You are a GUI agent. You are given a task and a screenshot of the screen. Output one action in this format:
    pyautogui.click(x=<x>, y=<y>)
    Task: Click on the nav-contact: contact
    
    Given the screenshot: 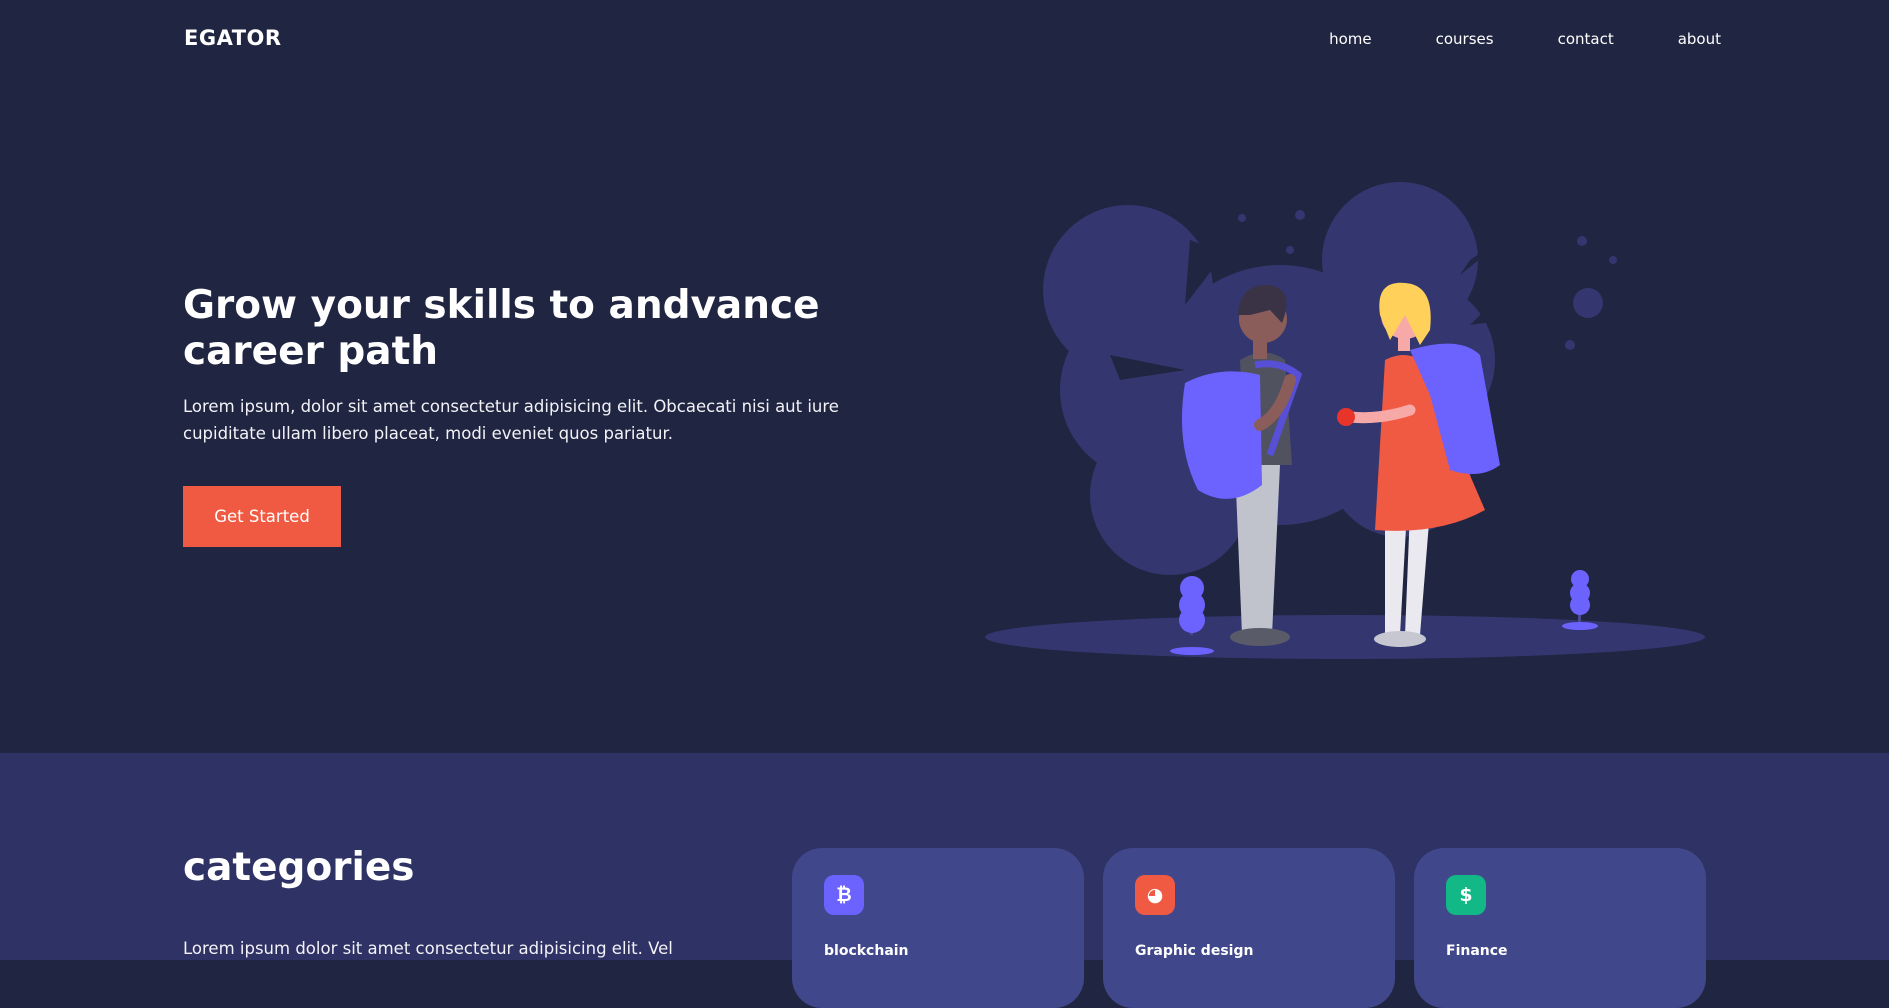 What is the action you would take?
    pyautogui.click(x=1586, y=39)
    